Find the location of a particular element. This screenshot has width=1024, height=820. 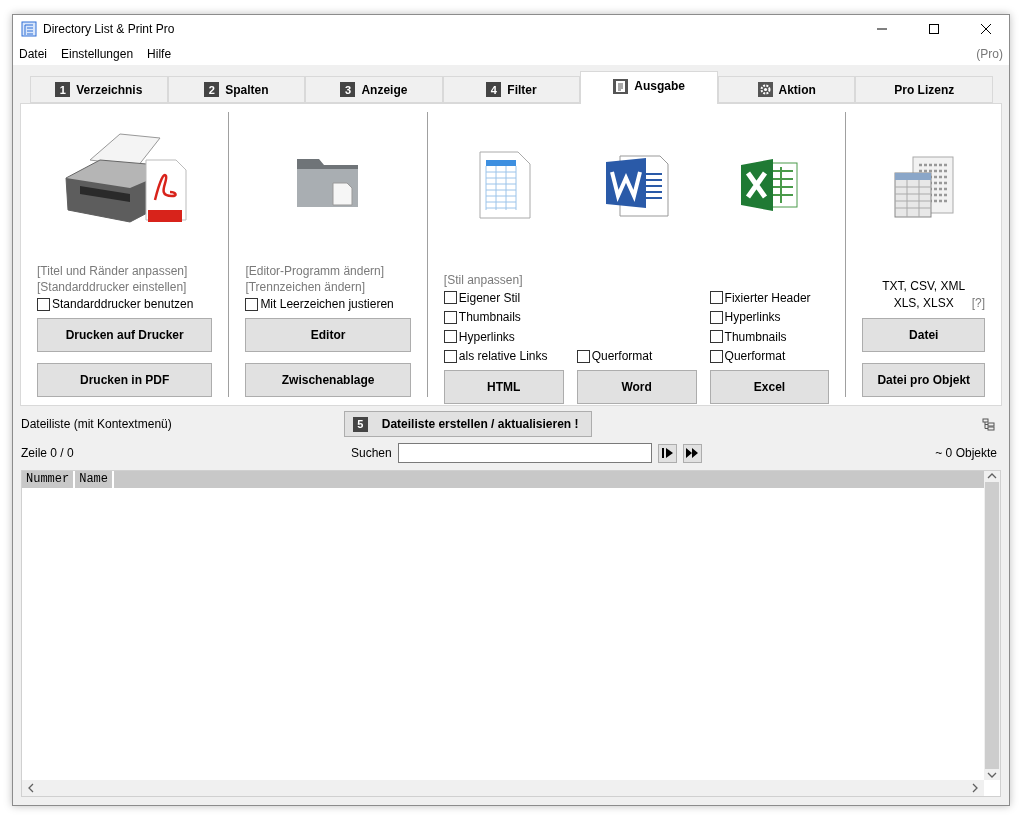

find-all-button is located at coordinates (692, 453).